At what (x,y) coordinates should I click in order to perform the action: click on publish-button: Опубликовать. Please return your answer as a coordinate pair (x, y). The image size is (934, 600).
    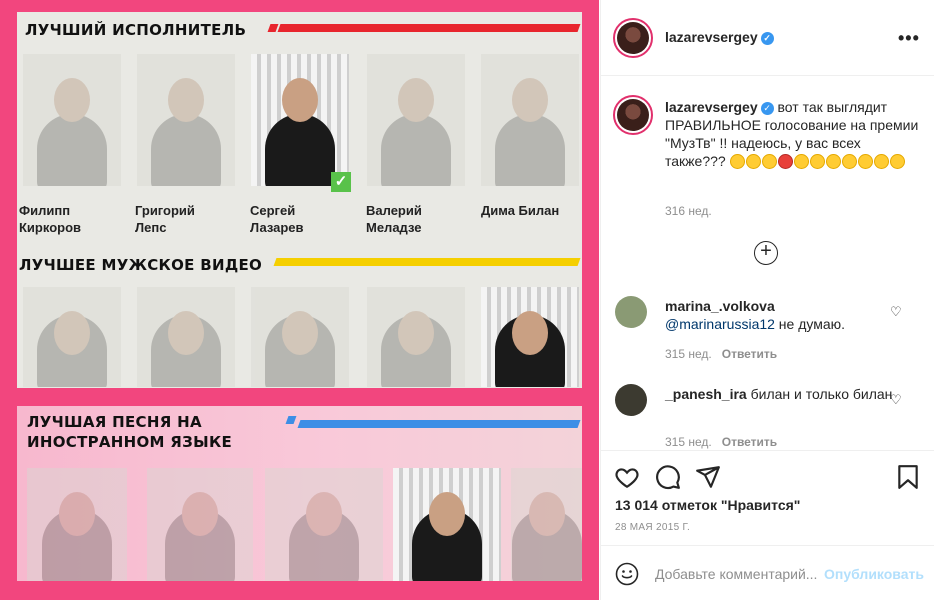
    Looking at the image, I should click on (874, 574).